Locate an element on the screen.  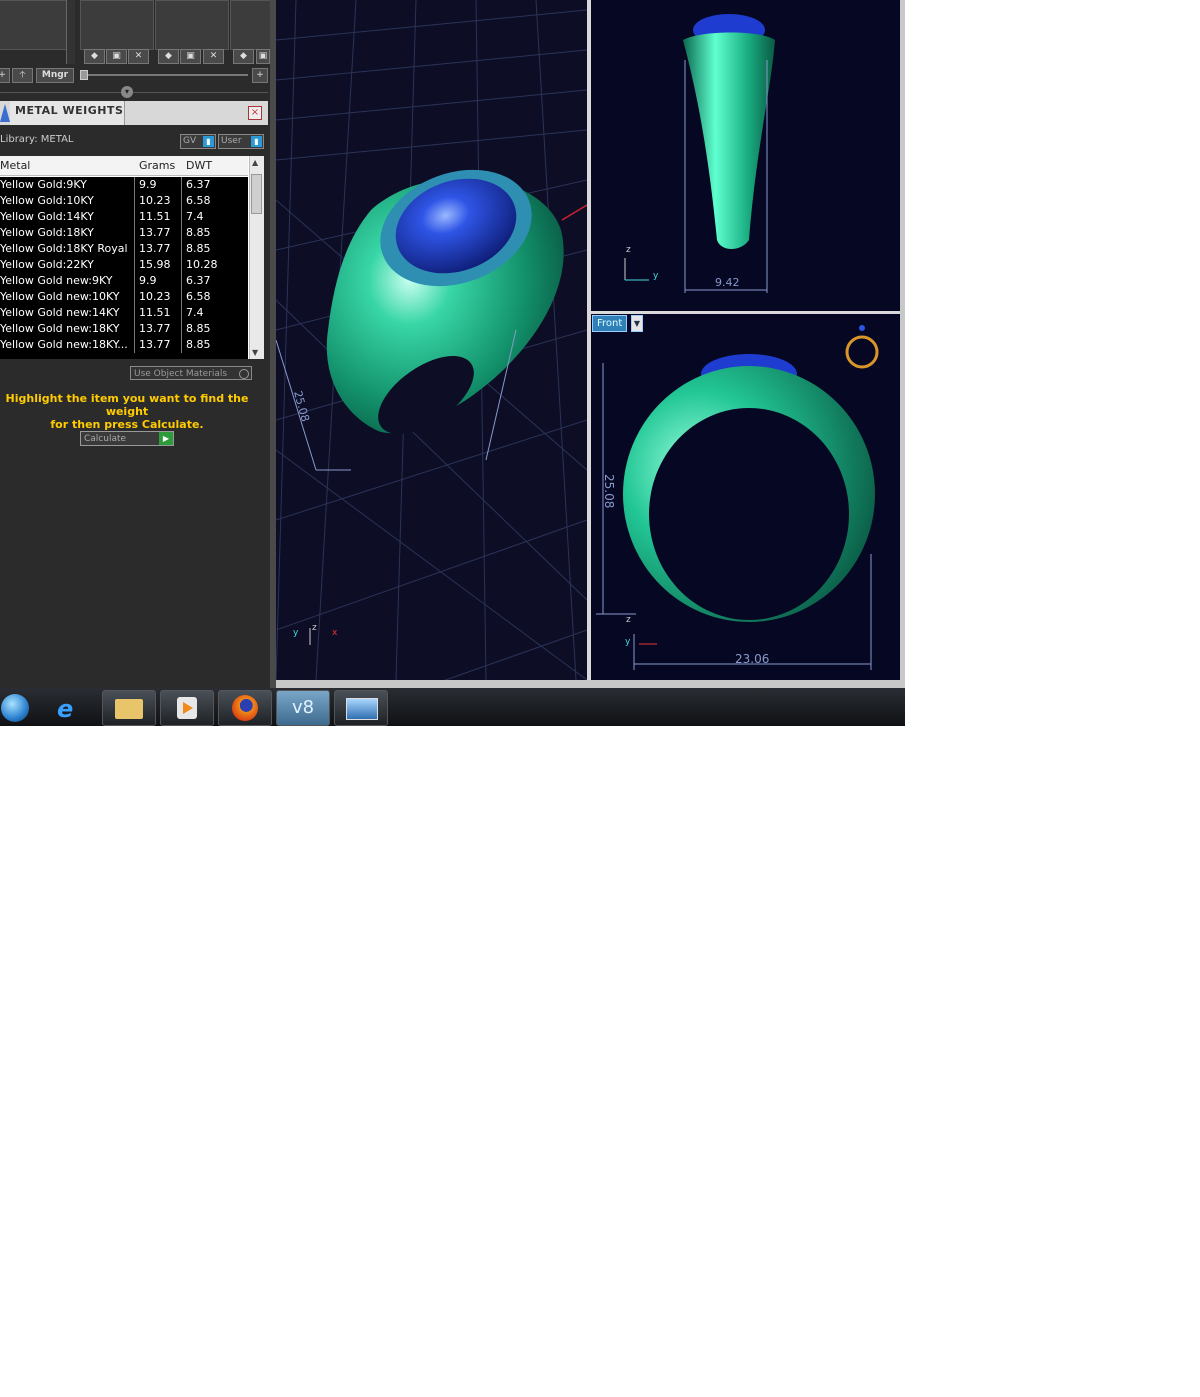
firefox-icon is located at coordinates (245, 708).